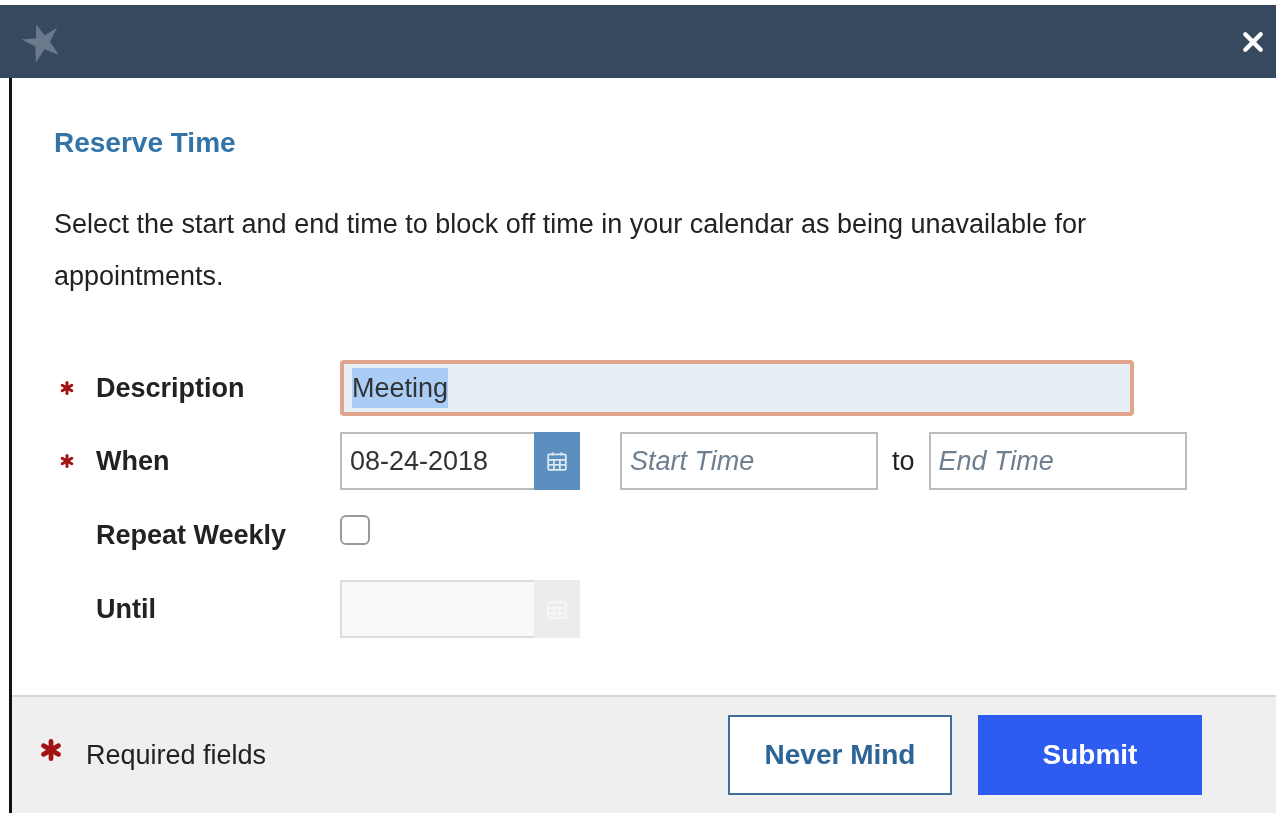 This screenshot has height=813, width=1276. Describe the element at coordinates (400, 388) in the screenshot. I see `field-value: Meeting` at that location.